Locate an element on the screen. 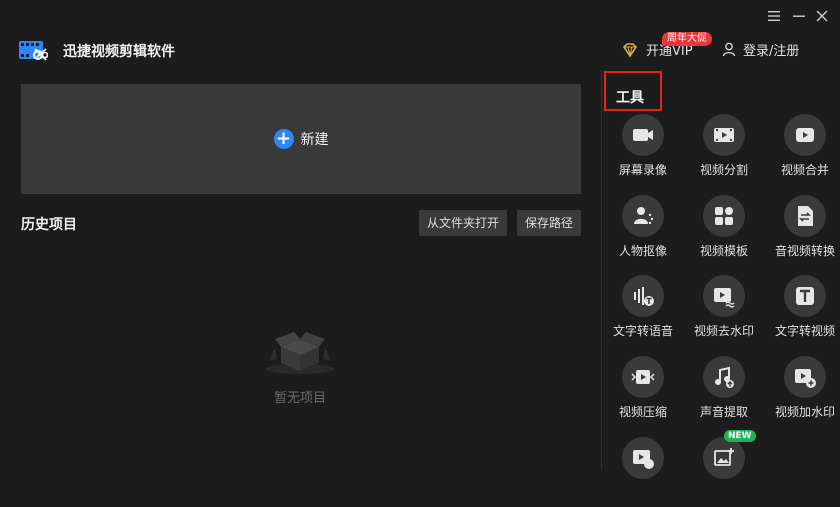  login-button: 登录/注册 is located at coordinates (760, 49).